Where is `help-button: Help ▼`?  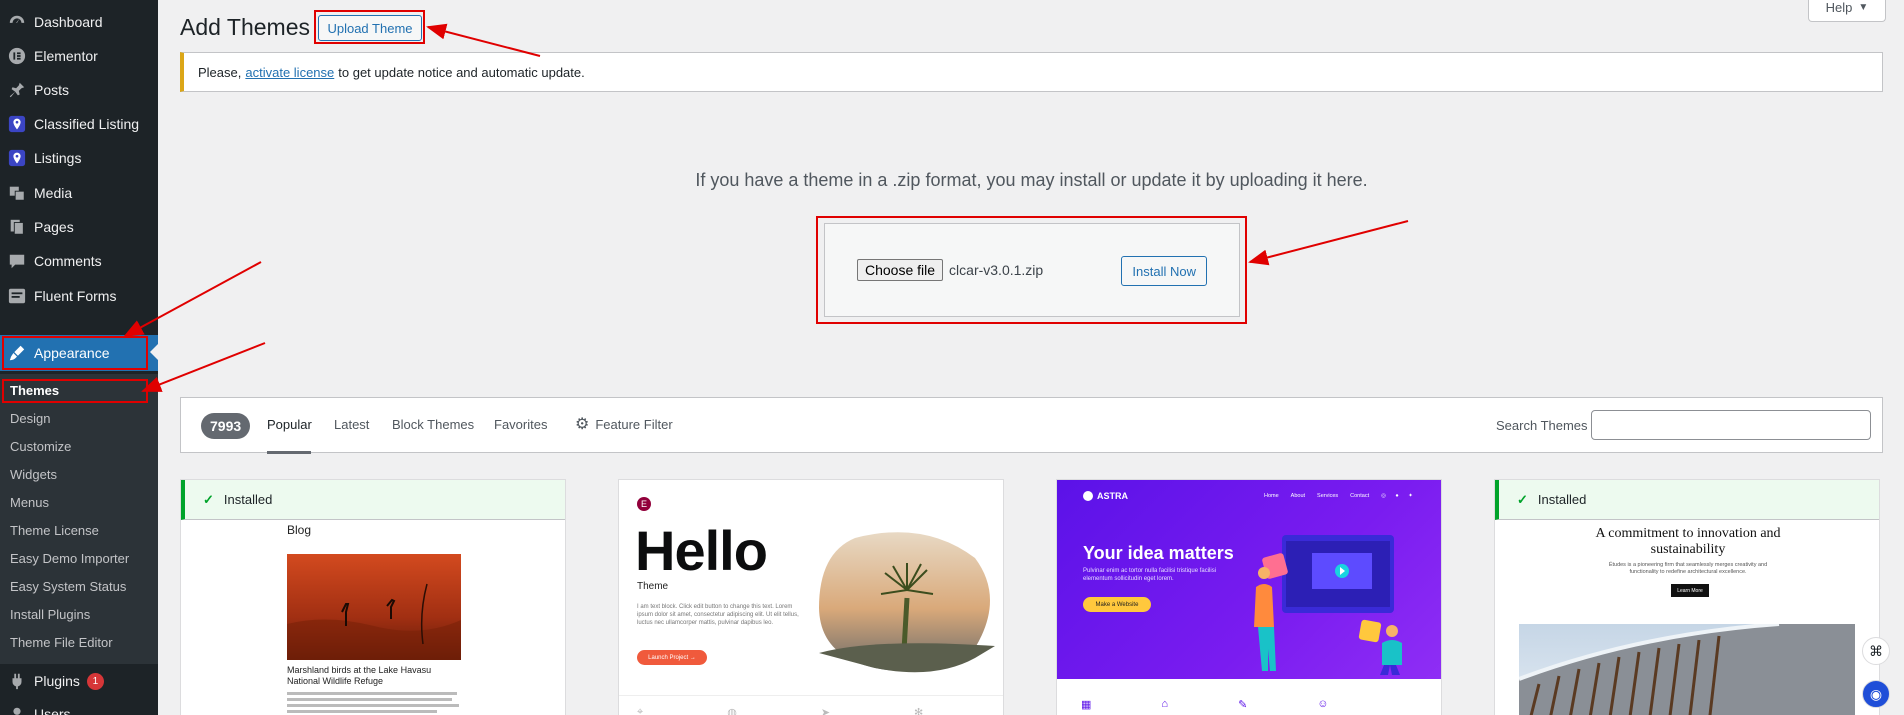 help-button: Help ▼ is located at coordinates (1847, 11).